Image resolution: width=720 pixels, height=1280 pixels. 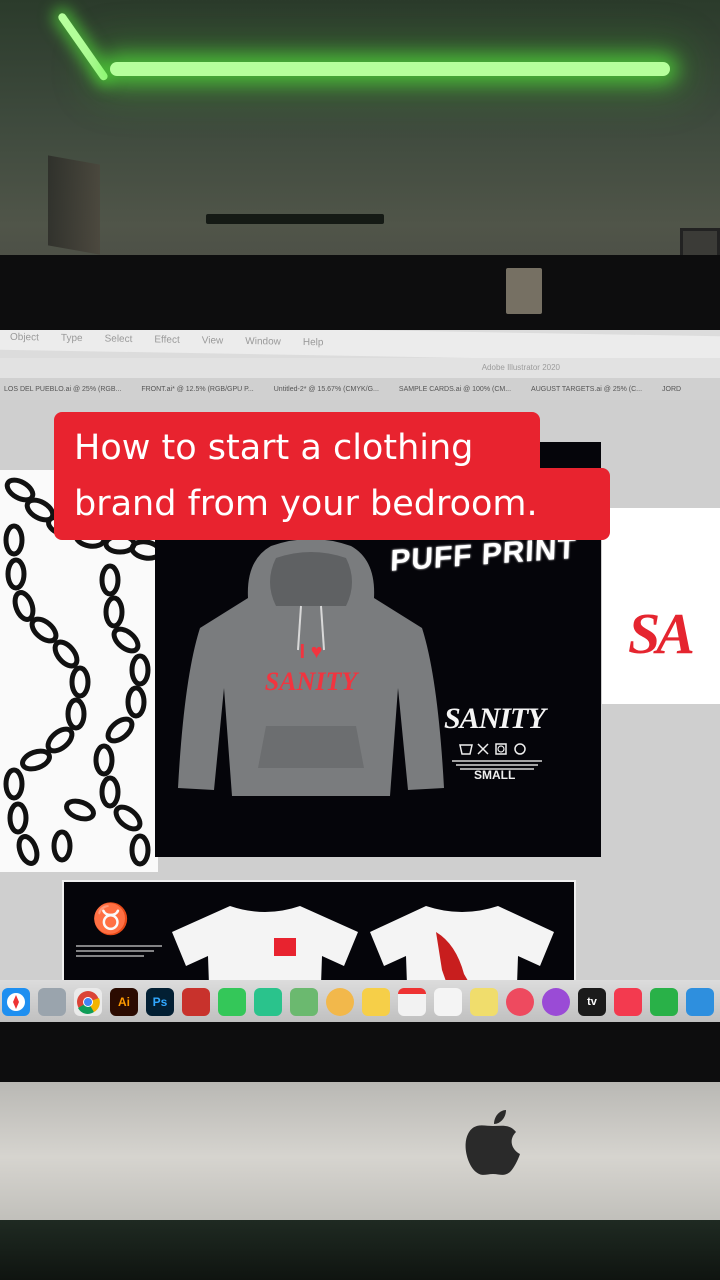 I want to click on photo-booth-icon, so click(x=196, y=1002).